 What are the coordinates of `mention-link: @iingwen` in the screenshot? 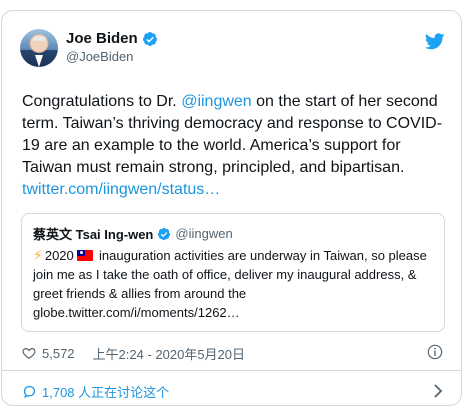 It's located at (216, 101).